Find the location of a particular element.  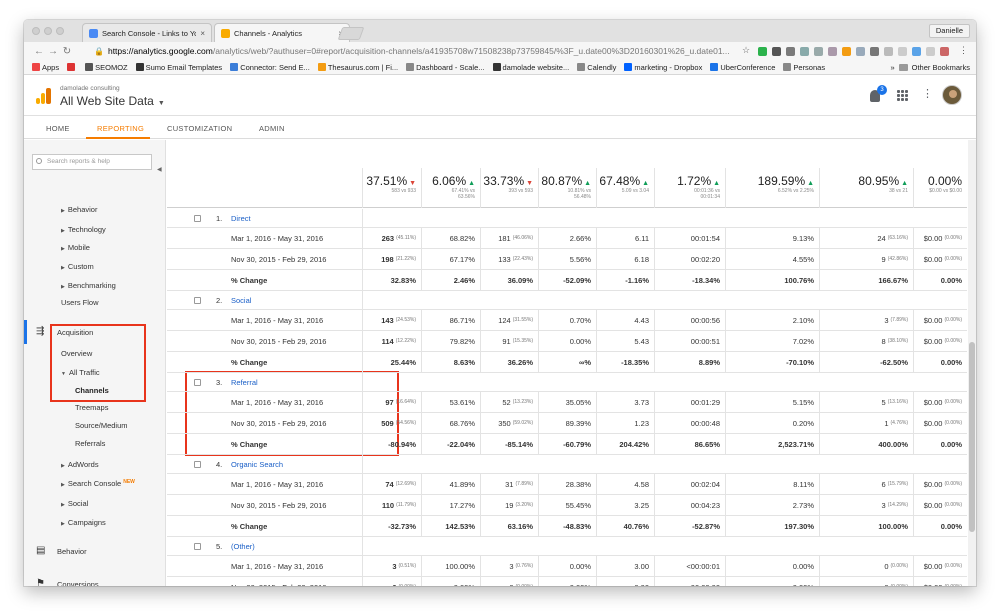

analytics-logo-icon is located at coordinates (44, 96).